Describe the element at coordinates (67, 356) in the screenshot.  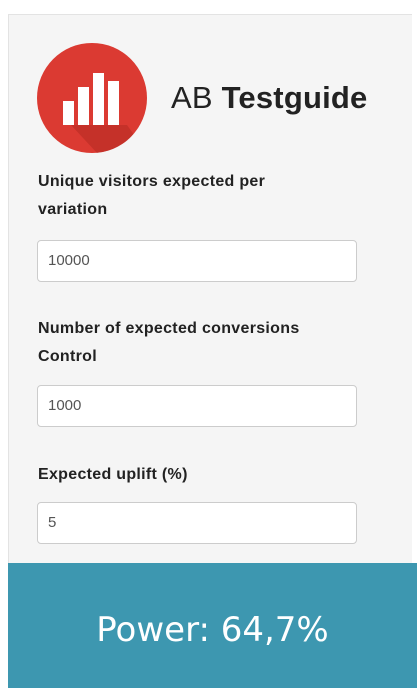
I see `conversions-label-line2: Control` at that location.